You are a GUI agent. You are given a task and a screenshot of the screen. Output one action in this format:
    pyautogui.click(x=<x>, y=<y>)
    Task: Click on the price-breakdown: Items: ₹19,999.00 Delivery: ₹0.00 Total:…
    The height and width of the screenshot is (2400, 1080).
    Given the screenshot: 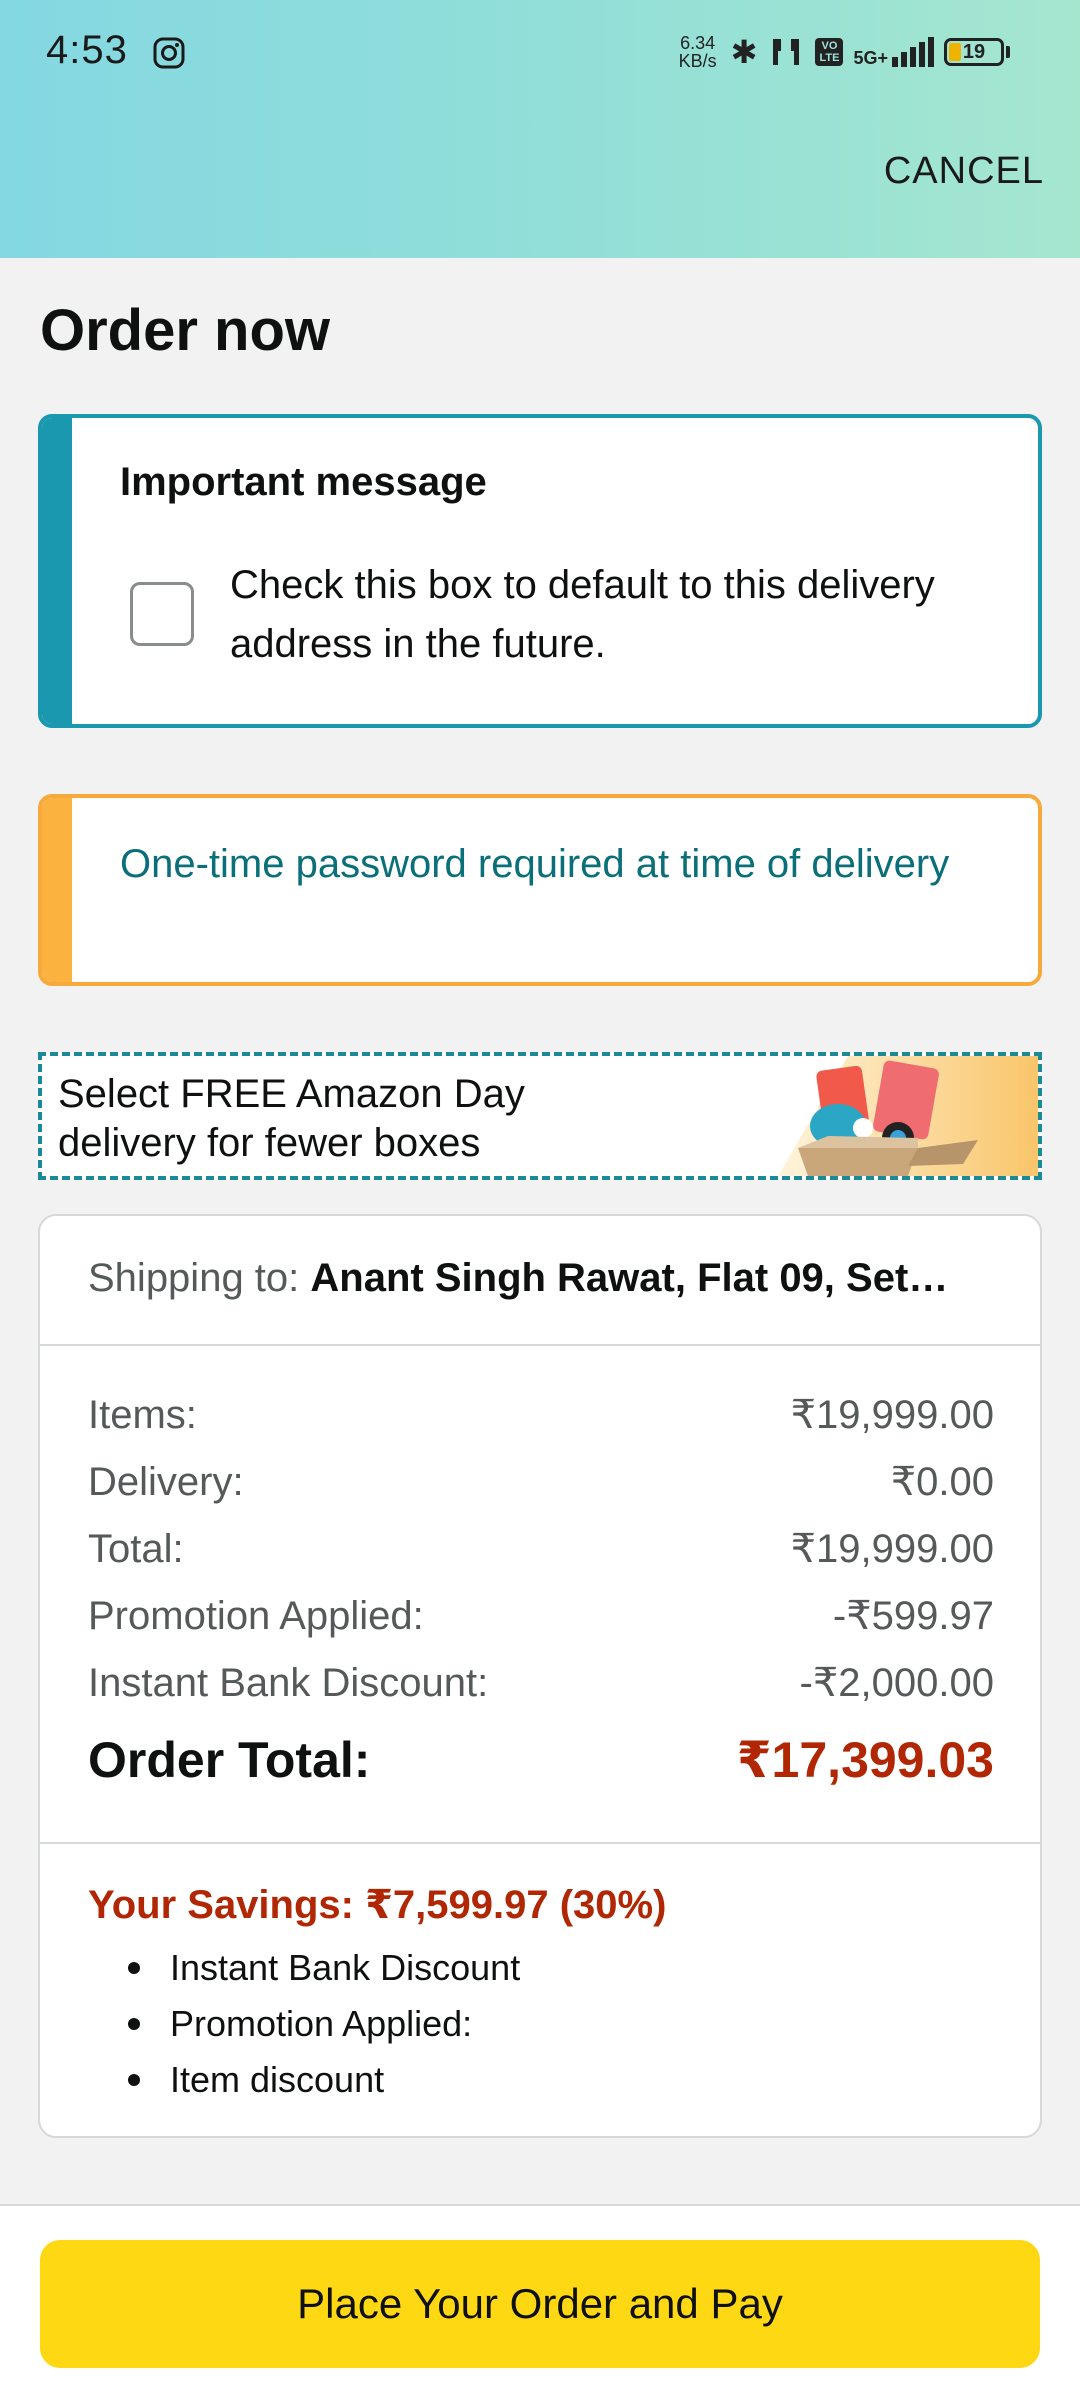 What is the action you would take?
    pyautogui.click(x=541, y=1585)
    